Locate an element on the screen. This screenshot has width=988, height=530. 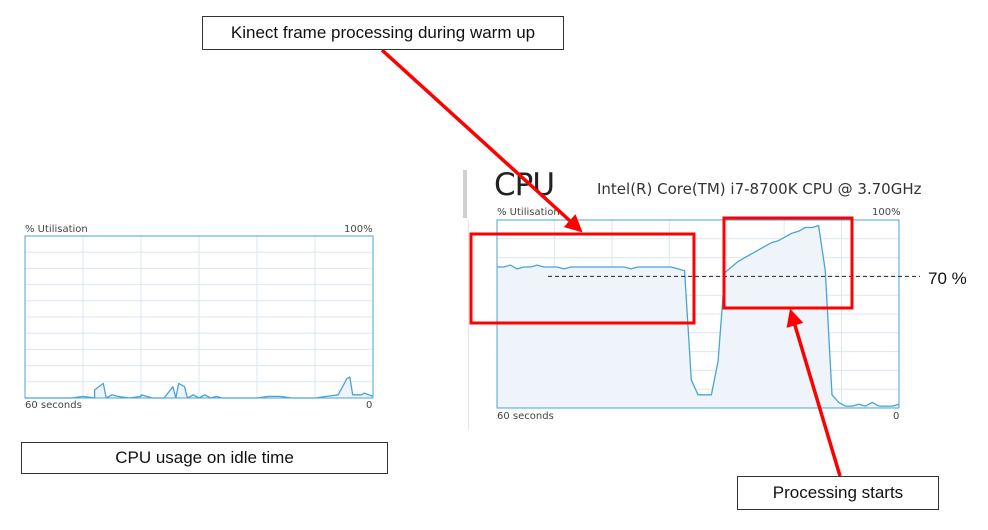
reference-level-label: 70 % is located at coordinates (947, 278).